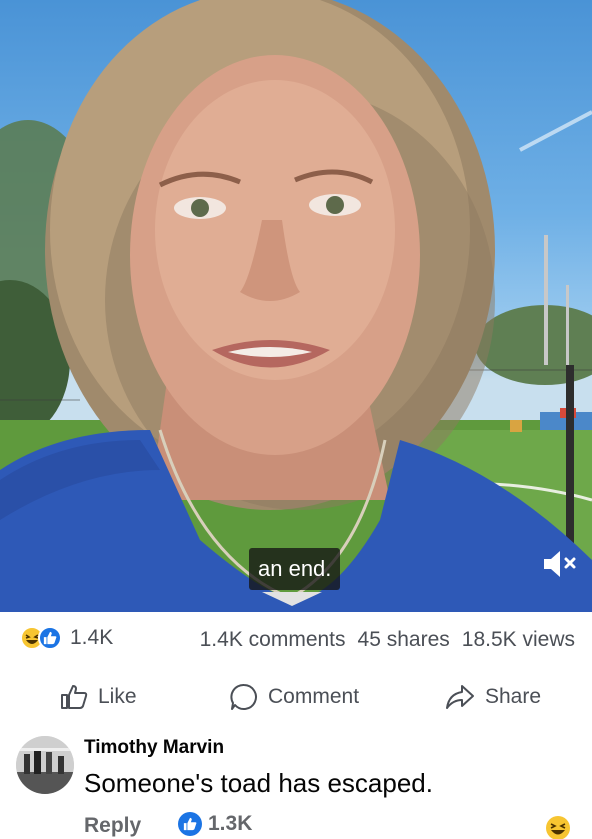  Describe the element at coordinates (117, 696) in the screenshot. I see `like-label: Like` at that location.